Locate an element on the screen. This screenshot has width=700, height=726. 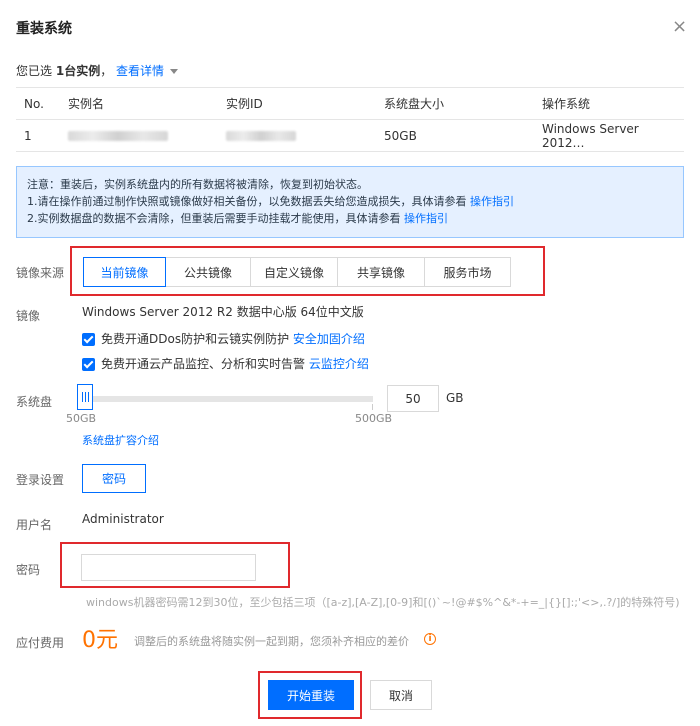
tab-marketplace: 服务市场 is located at coordinates (467, 272).